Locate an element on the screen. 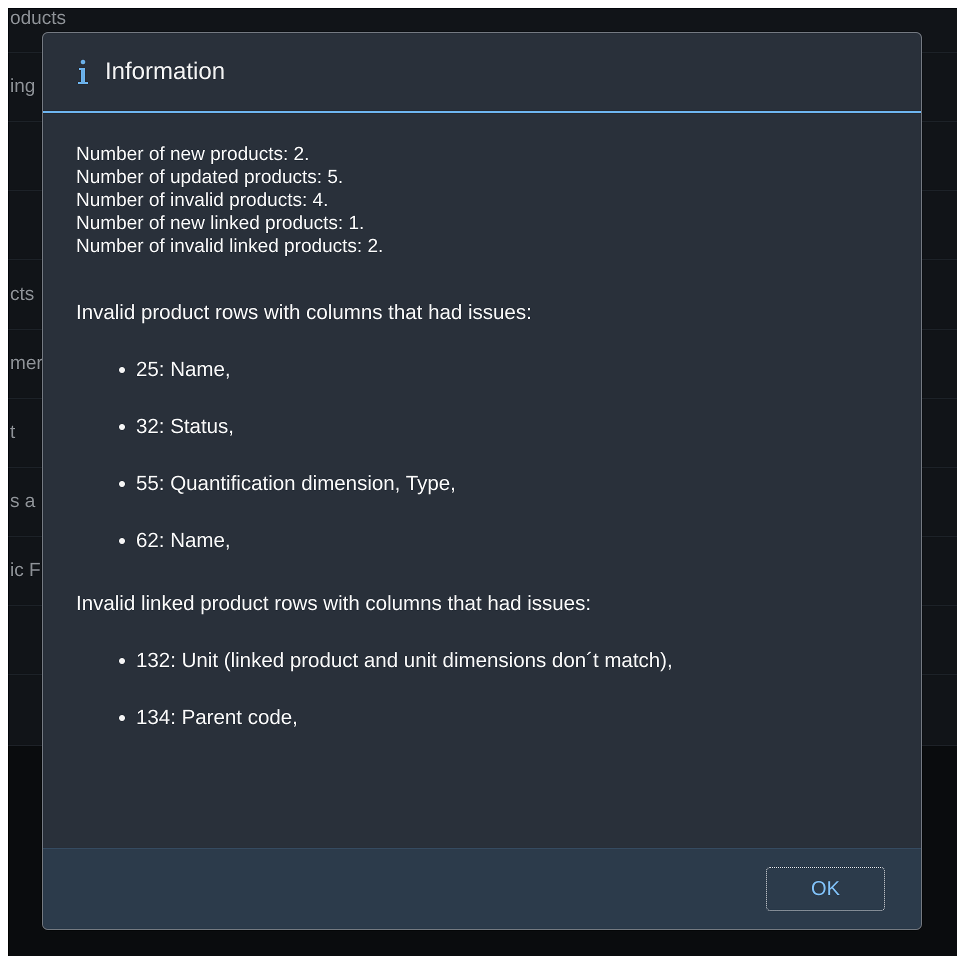 Image resolution: width=957 pixels, height=956 pixels. issue-text: 62: Name, is located at coordinates (183, 541).